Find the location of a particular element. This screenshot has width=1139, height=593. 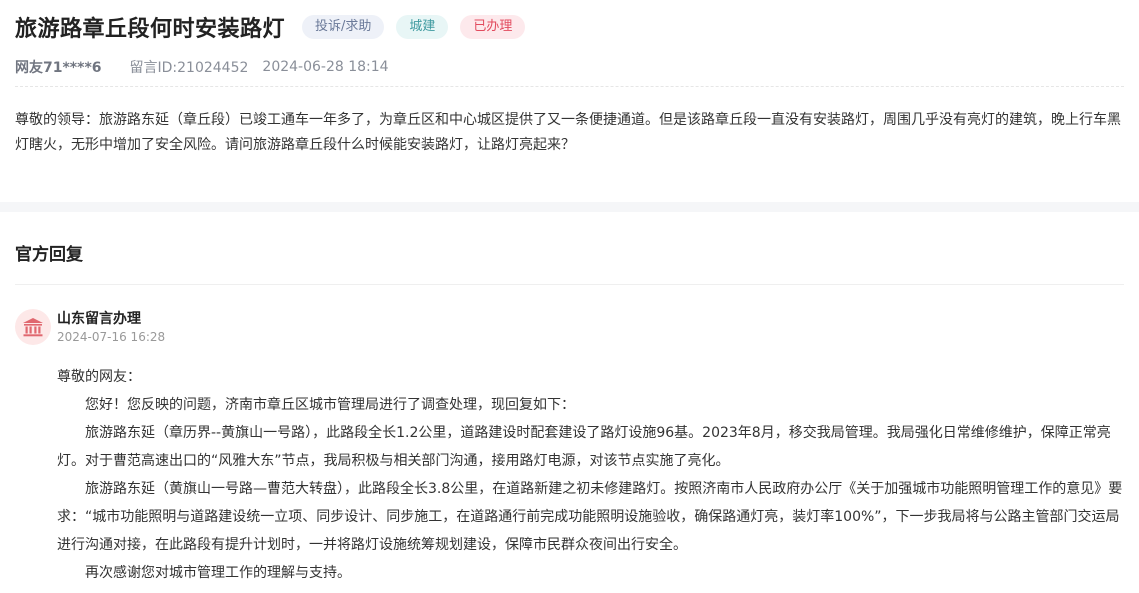

reply-organization: 山东留言办理 is located at coordinates (99, 319).